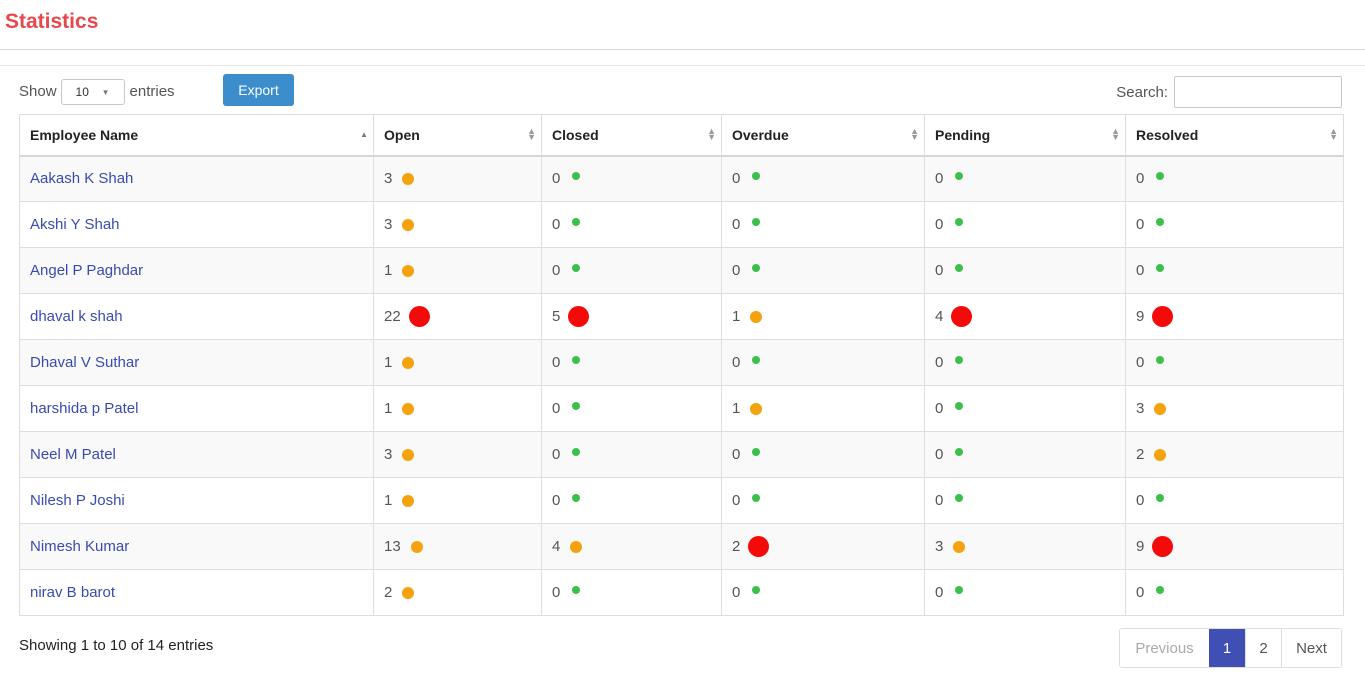  I want to click on employee-name-link: Akshi Y Shah, so click(75, 224).